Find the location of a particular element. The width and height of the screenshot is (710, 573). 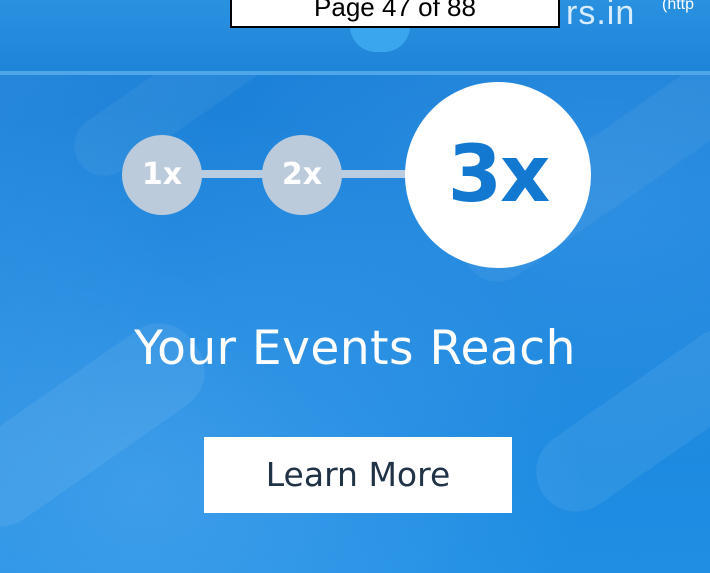

ad-headline: Your Events Reach is located at coordinates (355, 348).